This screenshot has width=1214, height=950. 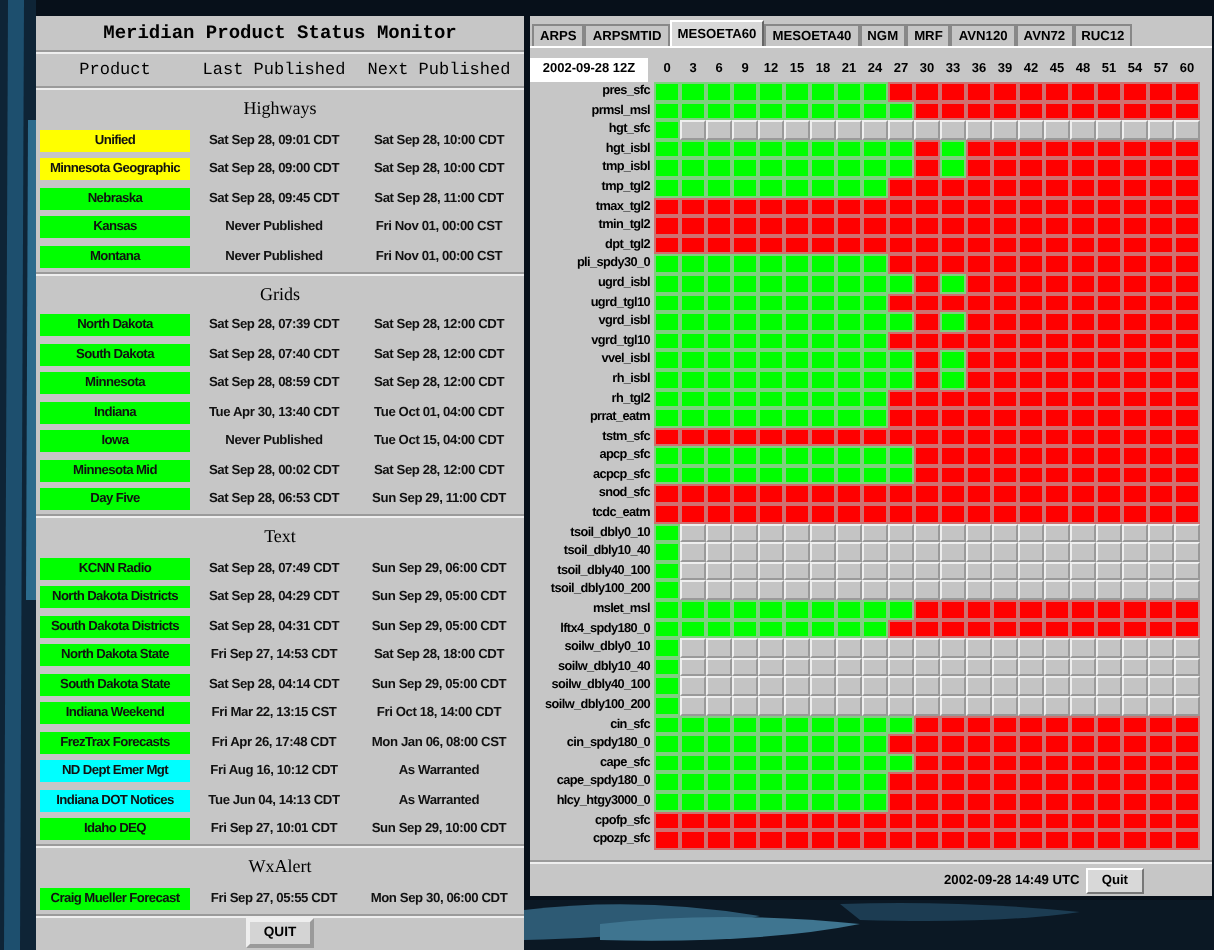 I want to click on column-header: Last Published, so click(x=274, y=70).